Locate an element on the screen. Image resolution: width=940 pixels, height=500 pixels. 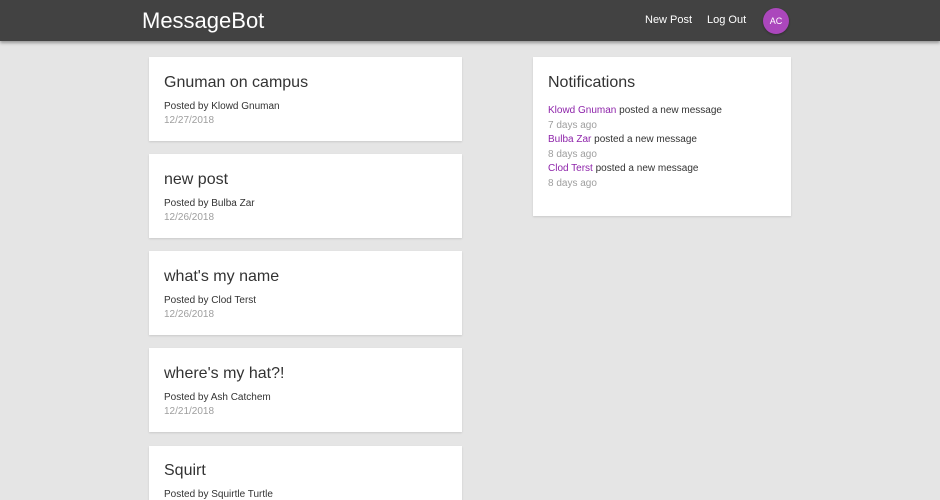
post-date: 12/27/2018 is located at coordinates (189, 120).